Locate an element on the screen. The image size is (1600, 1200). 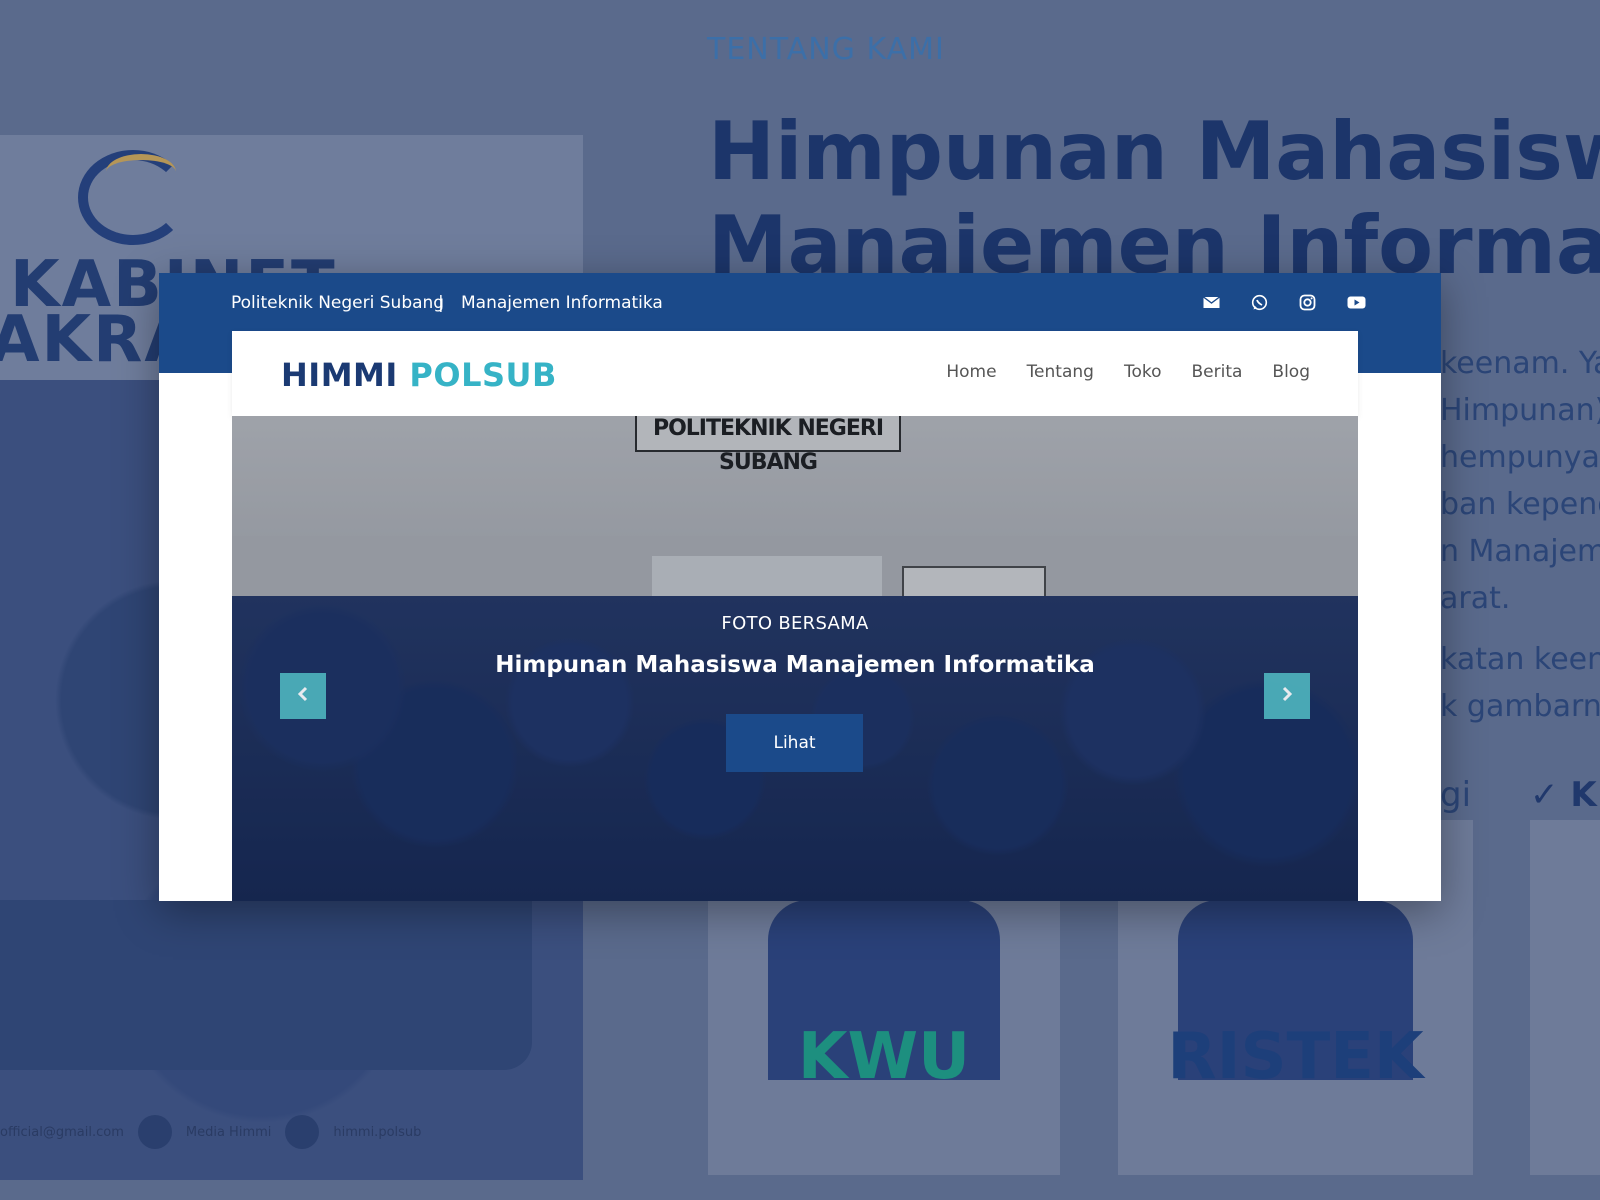
nav-berita: Berita is located at coordinates (1217, 372).